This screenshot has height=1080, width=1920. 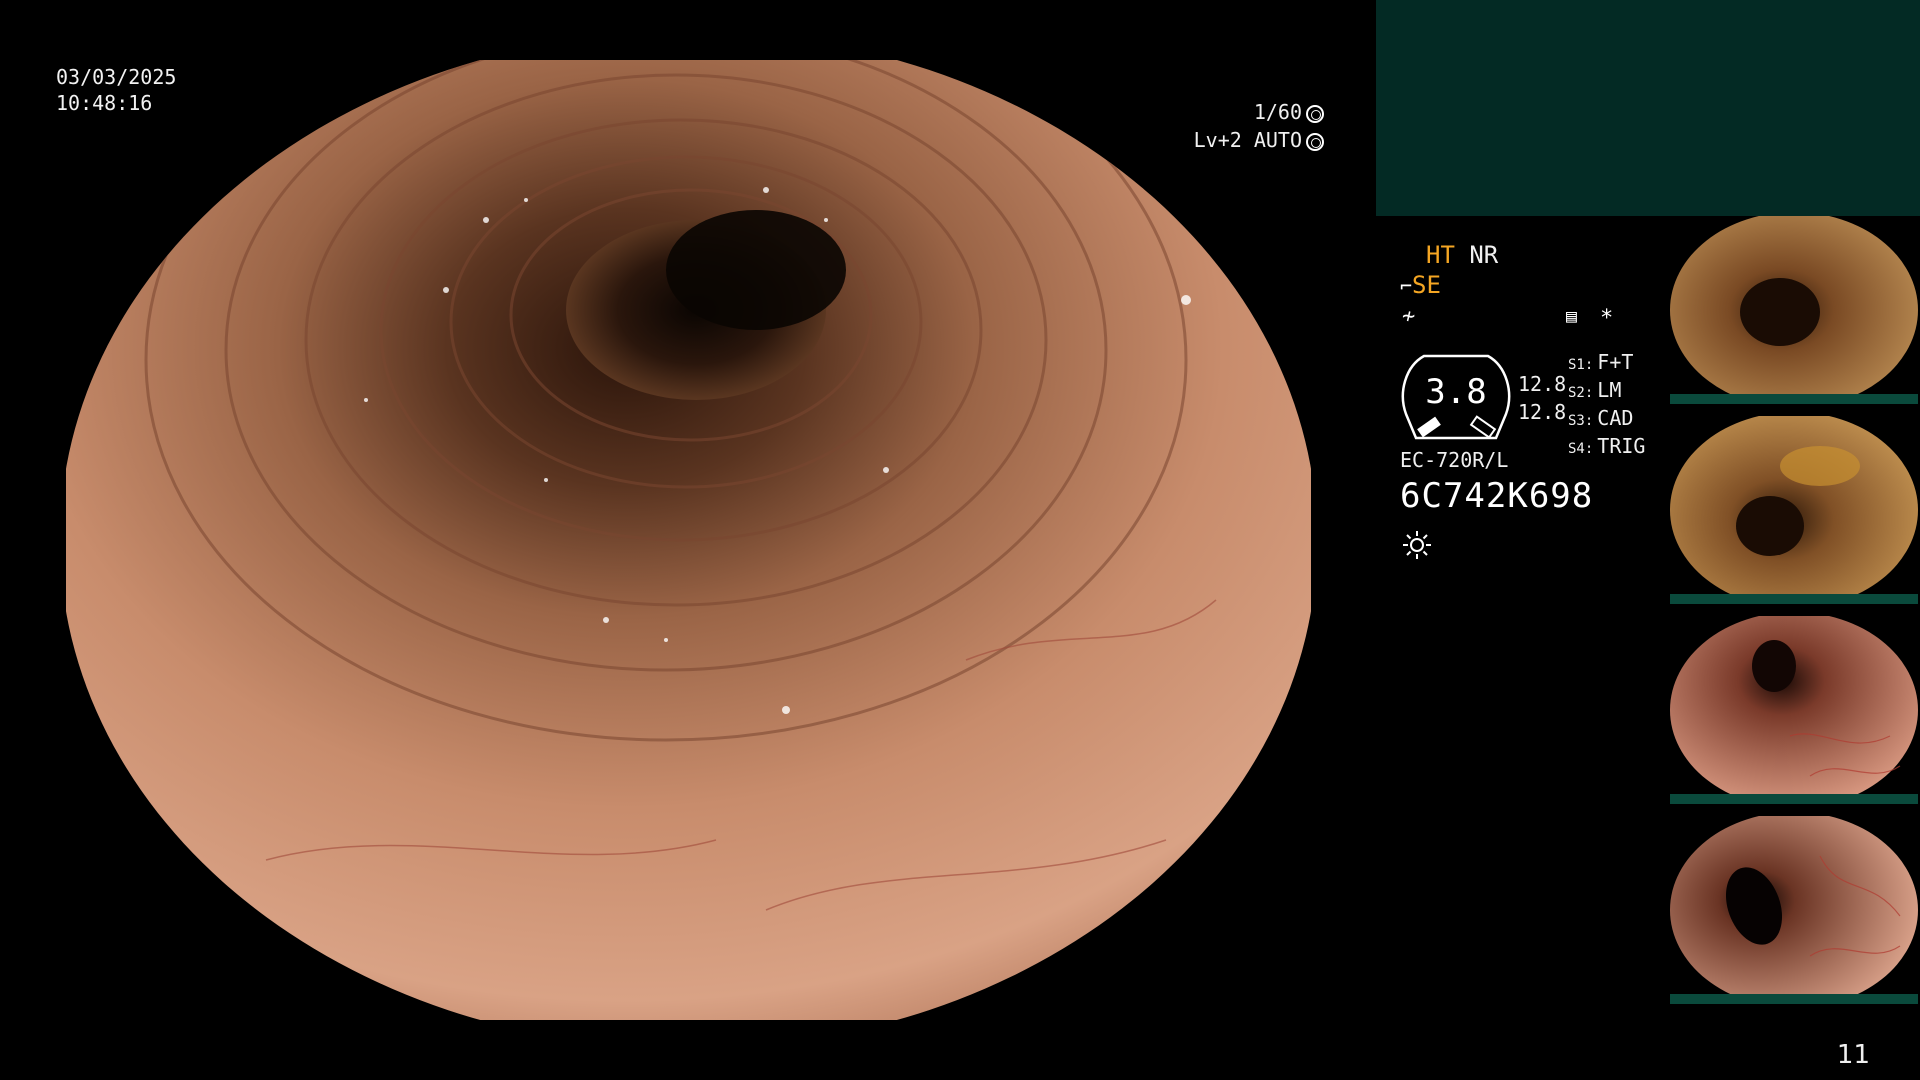 What do you see at coordinates (1595, 390) in the screenshot?
I see `setting-row: S2: LM` at bounding box center [1595, 390].